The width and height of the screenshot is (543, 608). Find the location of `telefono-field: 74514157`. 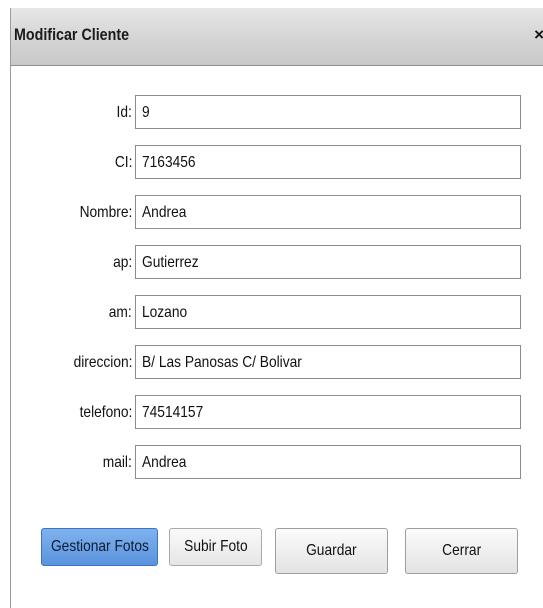

telefono-field: 74514157 is located at coordinates (328, 412).